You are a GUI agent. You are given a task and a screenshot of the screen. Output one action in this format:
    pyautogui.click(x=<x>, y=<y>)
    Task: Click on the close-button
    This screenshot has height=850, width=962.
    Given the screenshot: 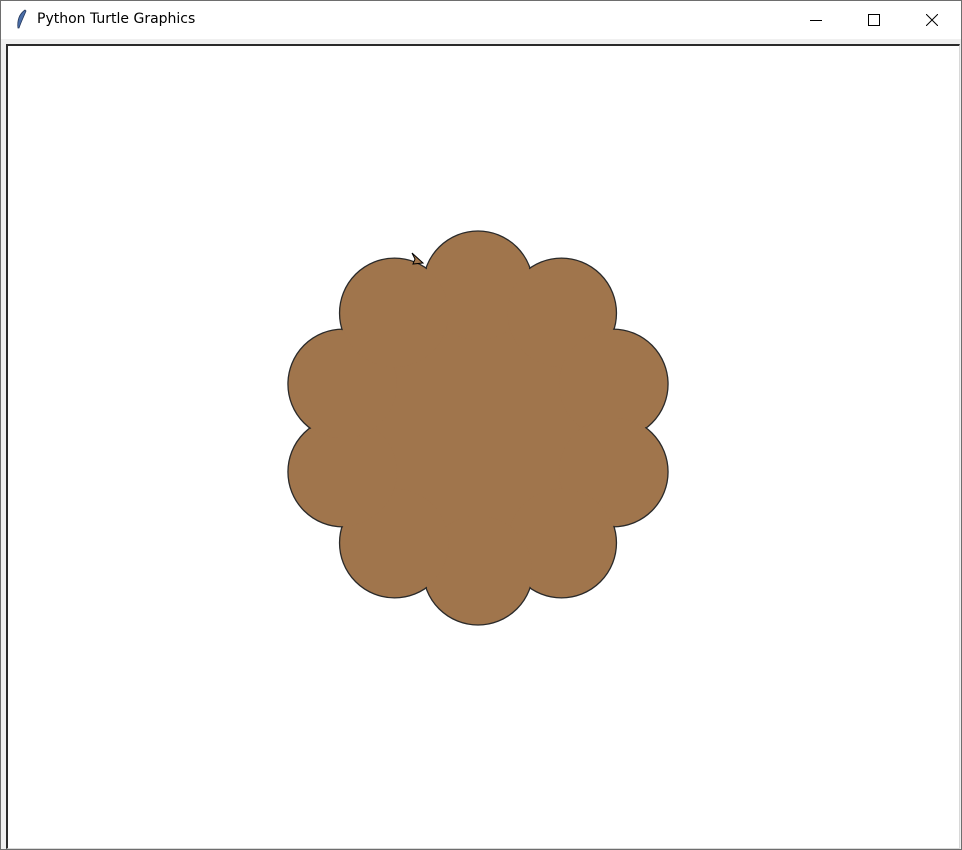 What is the action you would take?
    pyautogui.click(x=932, y=20)
    